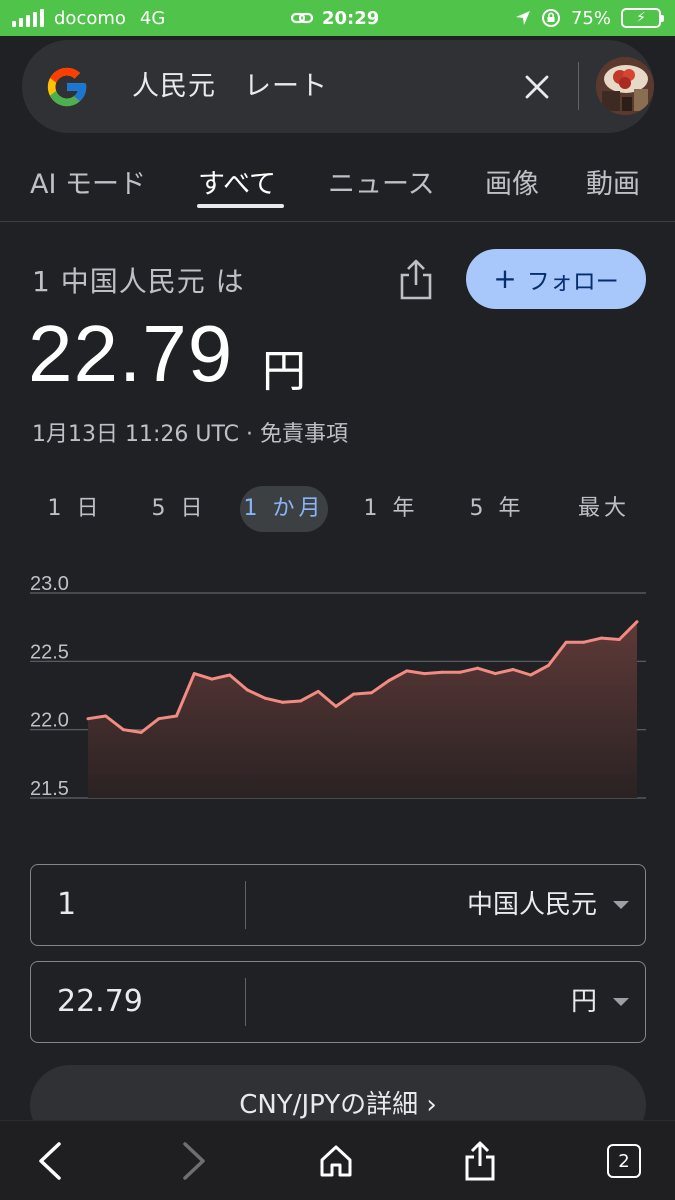 The width and height of the screenshot is (675, 1200). I want to click on to-amount-input: 22.79, so click(100, 1002).